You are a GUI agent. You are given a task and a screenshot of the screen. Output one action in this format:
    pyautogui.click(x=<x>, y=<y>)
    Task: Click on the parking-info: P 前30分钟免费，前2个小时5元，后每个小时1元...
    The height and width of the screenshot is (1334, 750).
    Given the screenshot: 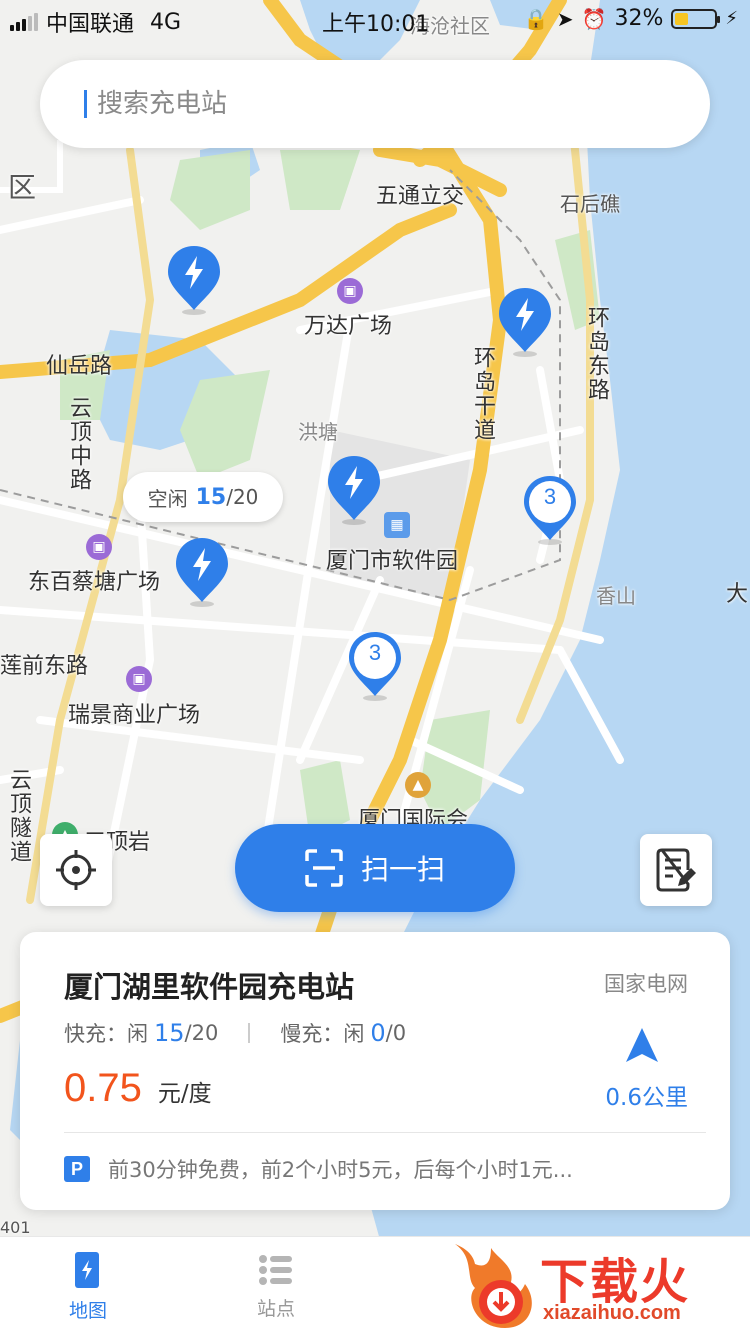 What is the action you would take?
    pyautogui.click(x=318, y=1169)
    